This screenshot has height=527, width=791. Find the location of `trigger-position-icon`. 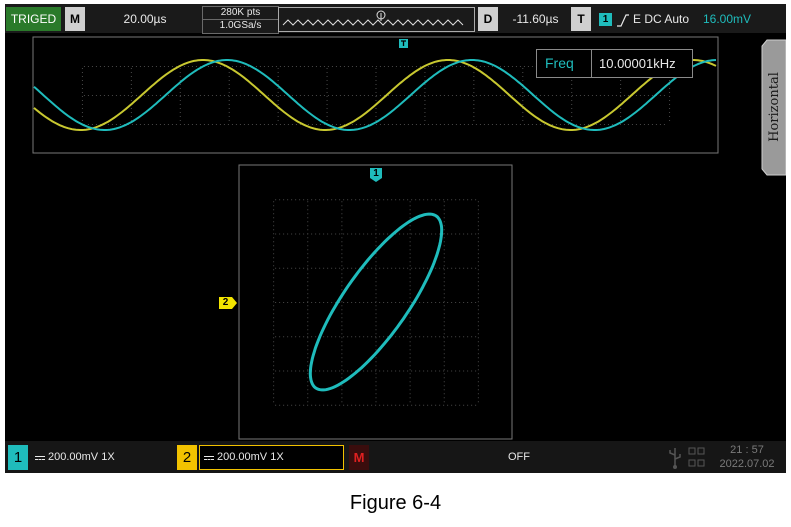

trigger-position-icon is located at coordinates (403, 43).